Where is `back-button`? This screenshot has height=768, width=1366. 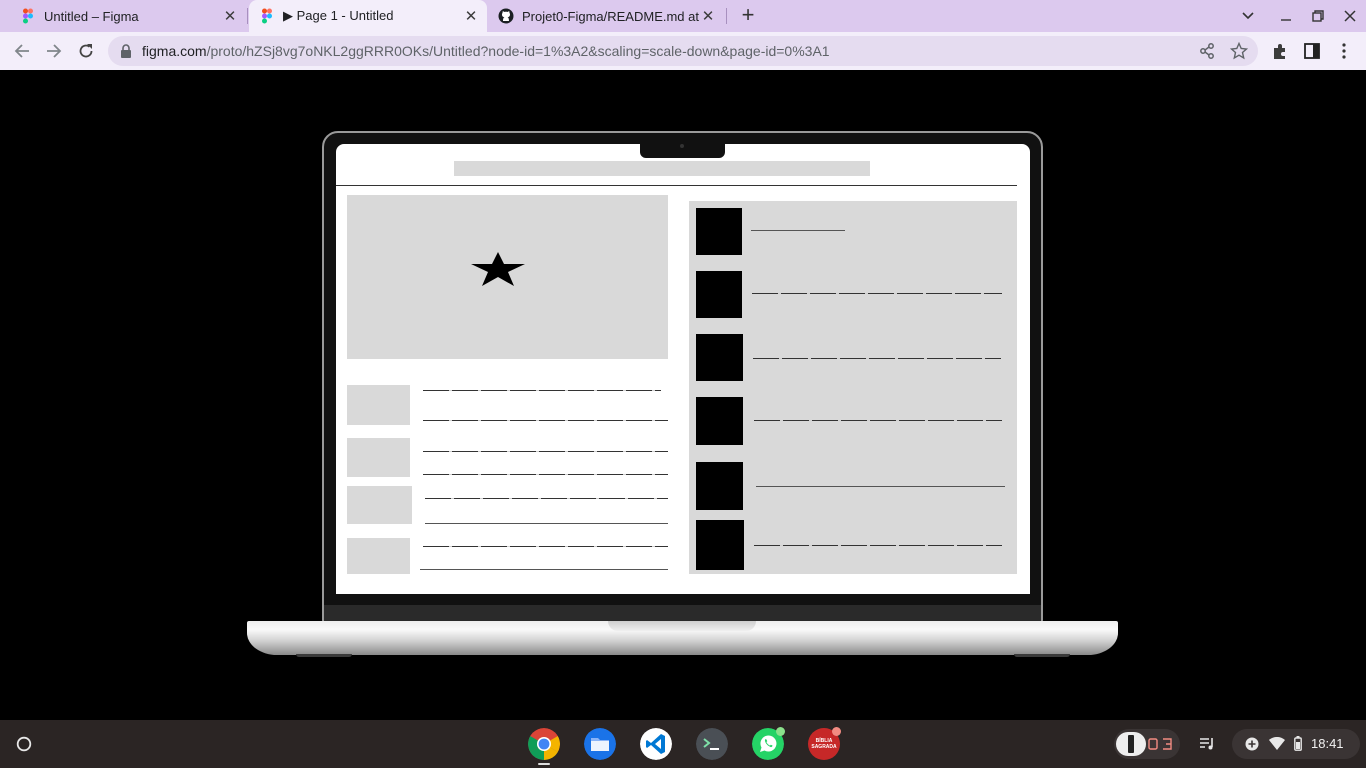
back-button is located at coordinates (22, 51).